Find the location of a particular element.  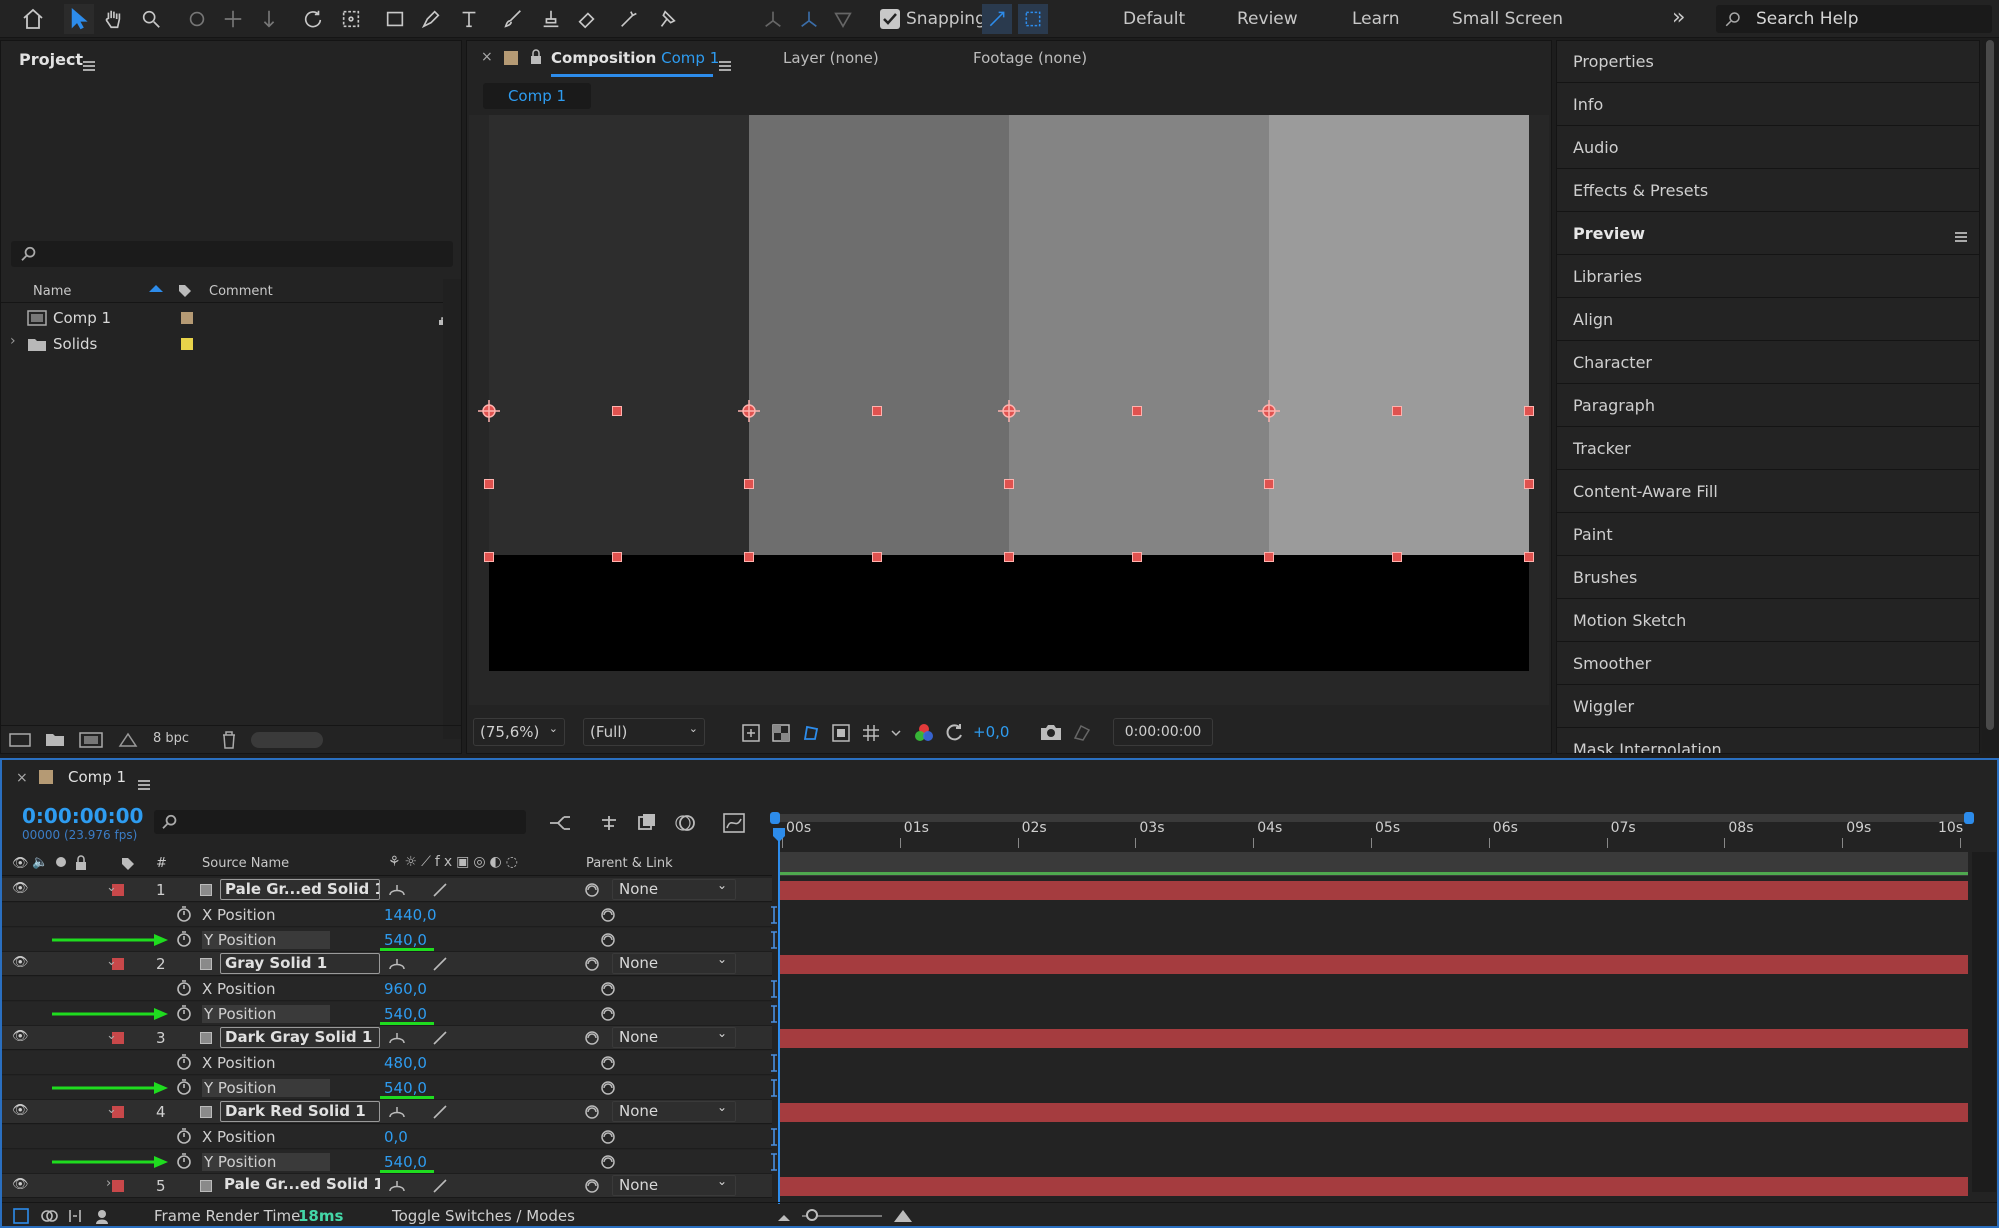

current-time-display: 0:00:00:00 is located at coordinates (1163, 732).